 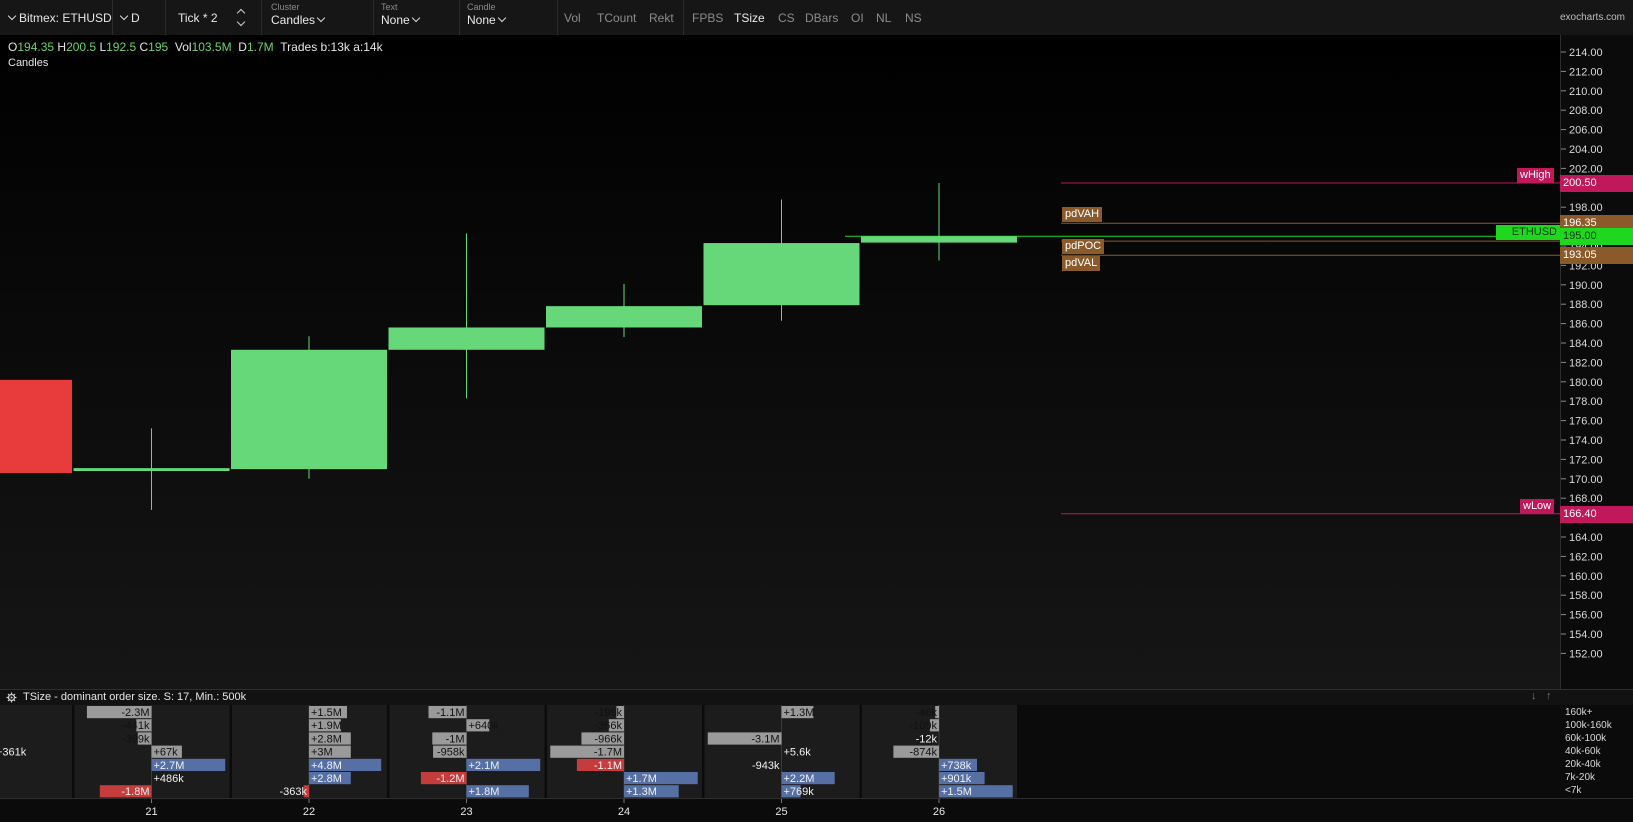 I want to click on tick-selector: Tick * 2, so click(x=198, y=17).